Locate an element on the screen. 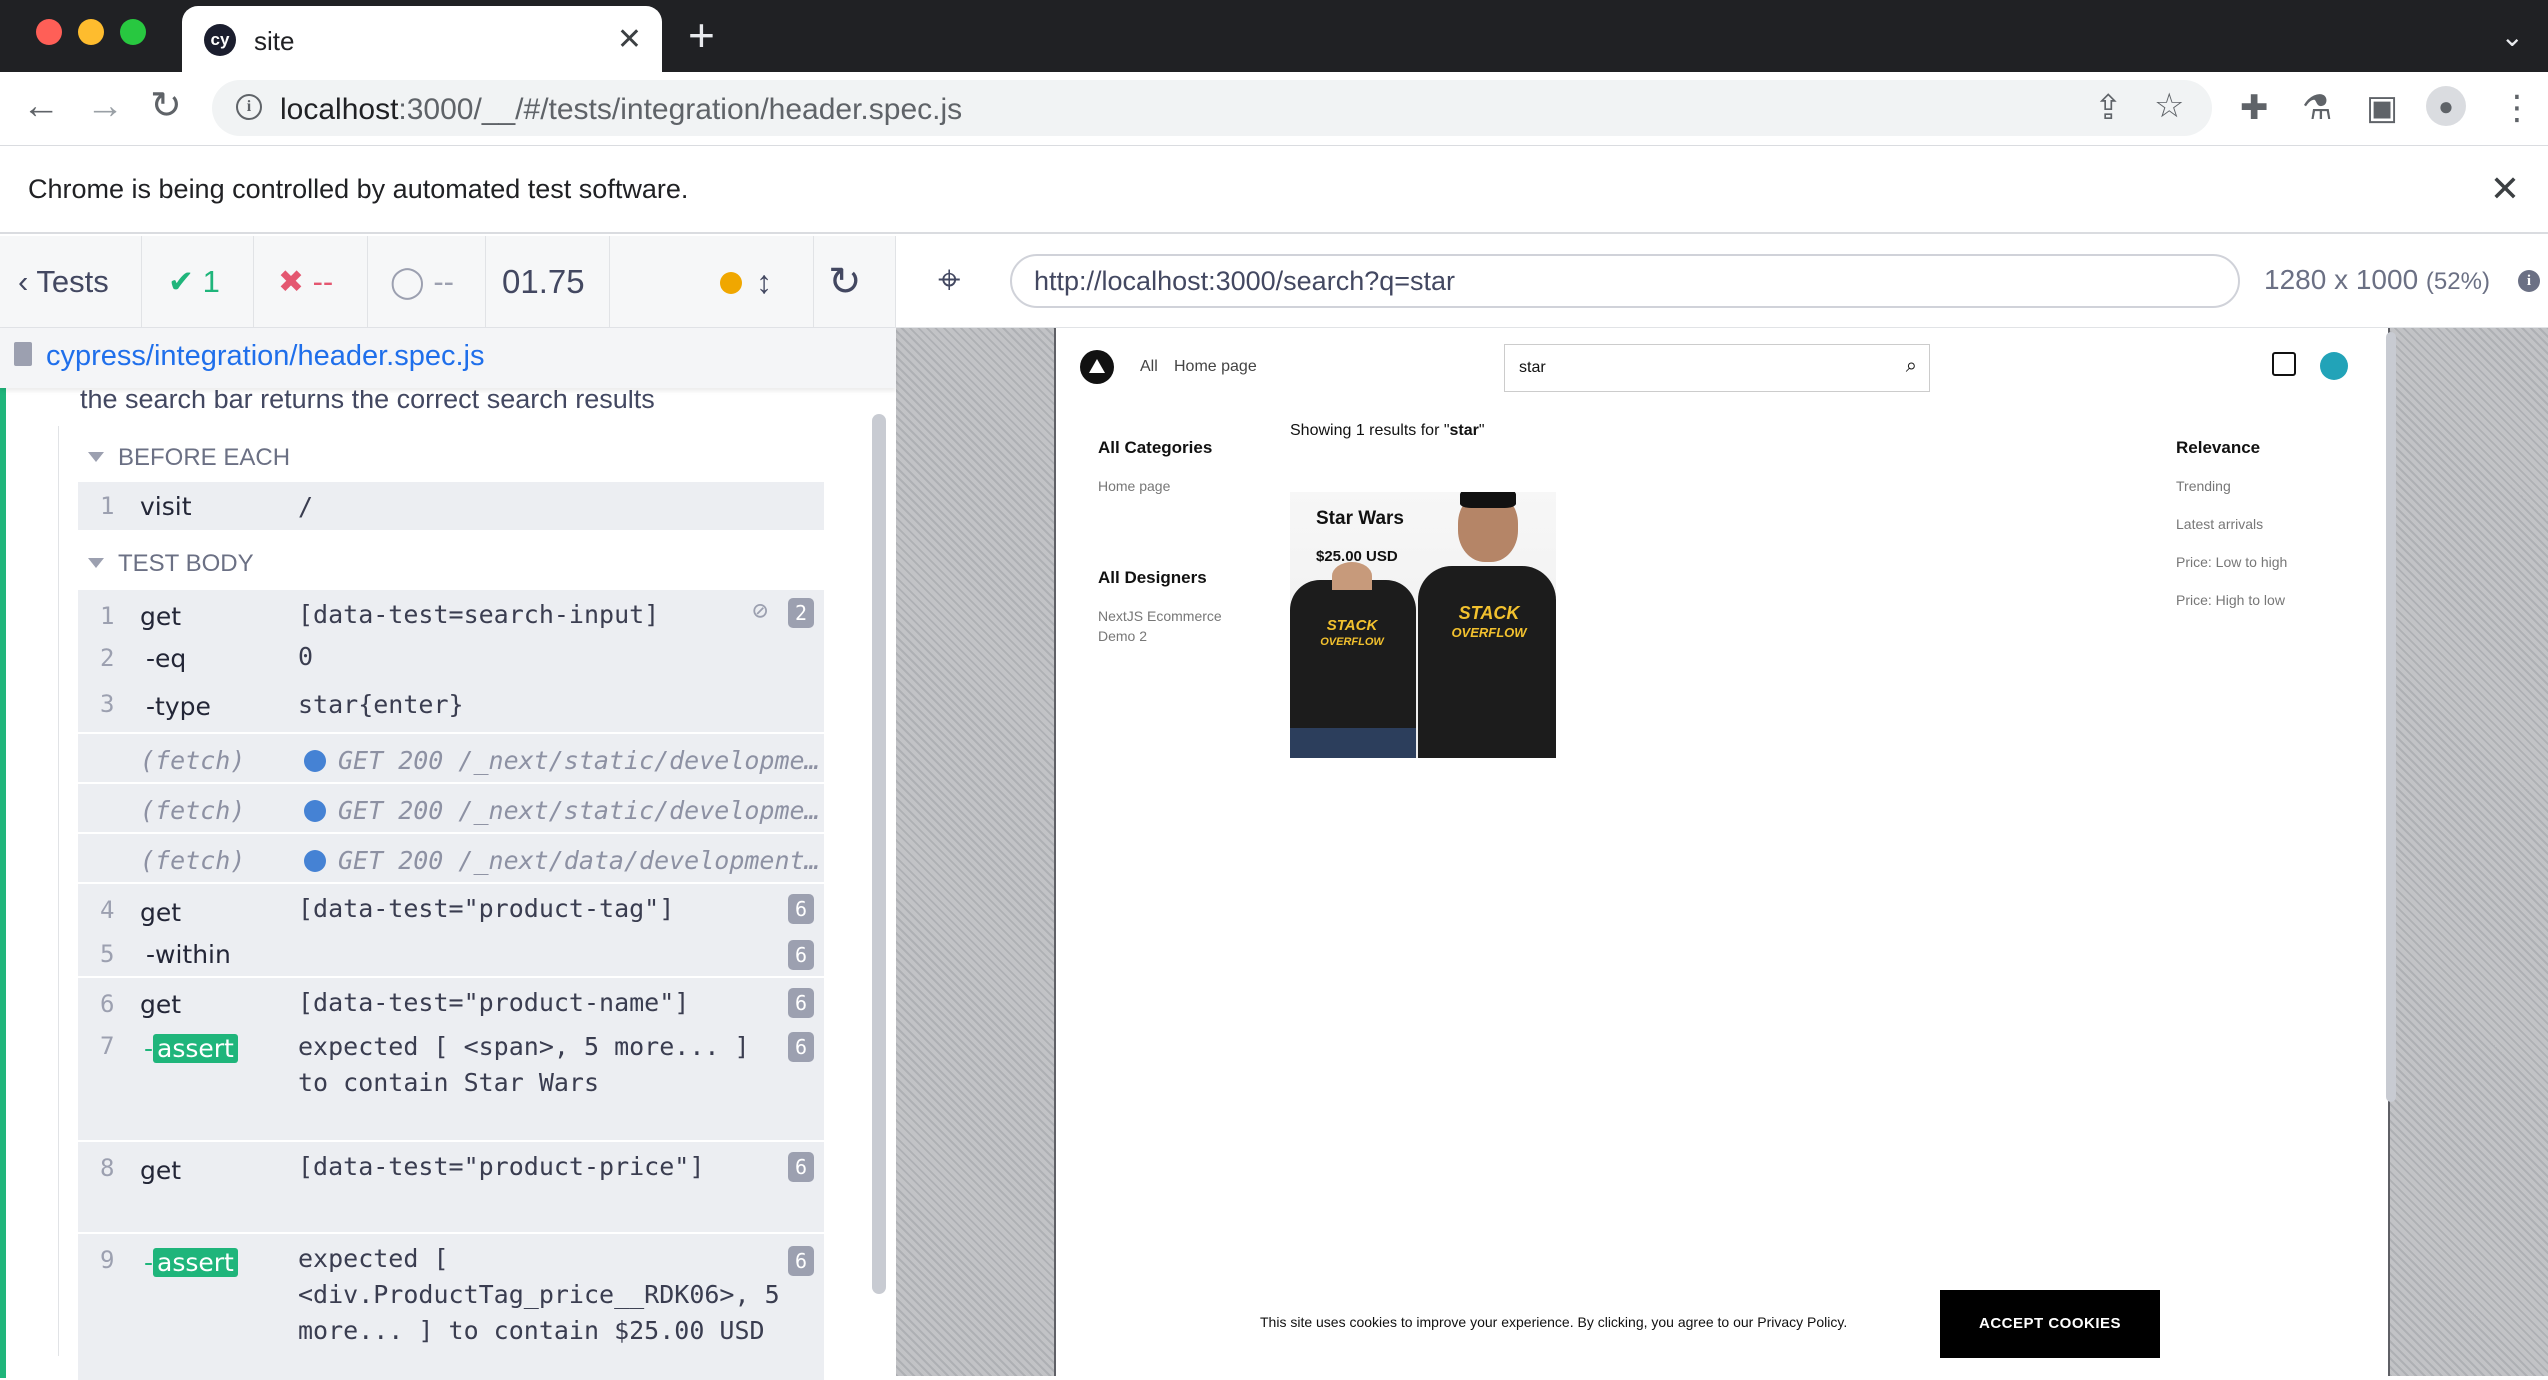 The image size is (2548, 1380). spec-path-link: cypress/integration/header.spec.js is located at coordinates (265, 356).